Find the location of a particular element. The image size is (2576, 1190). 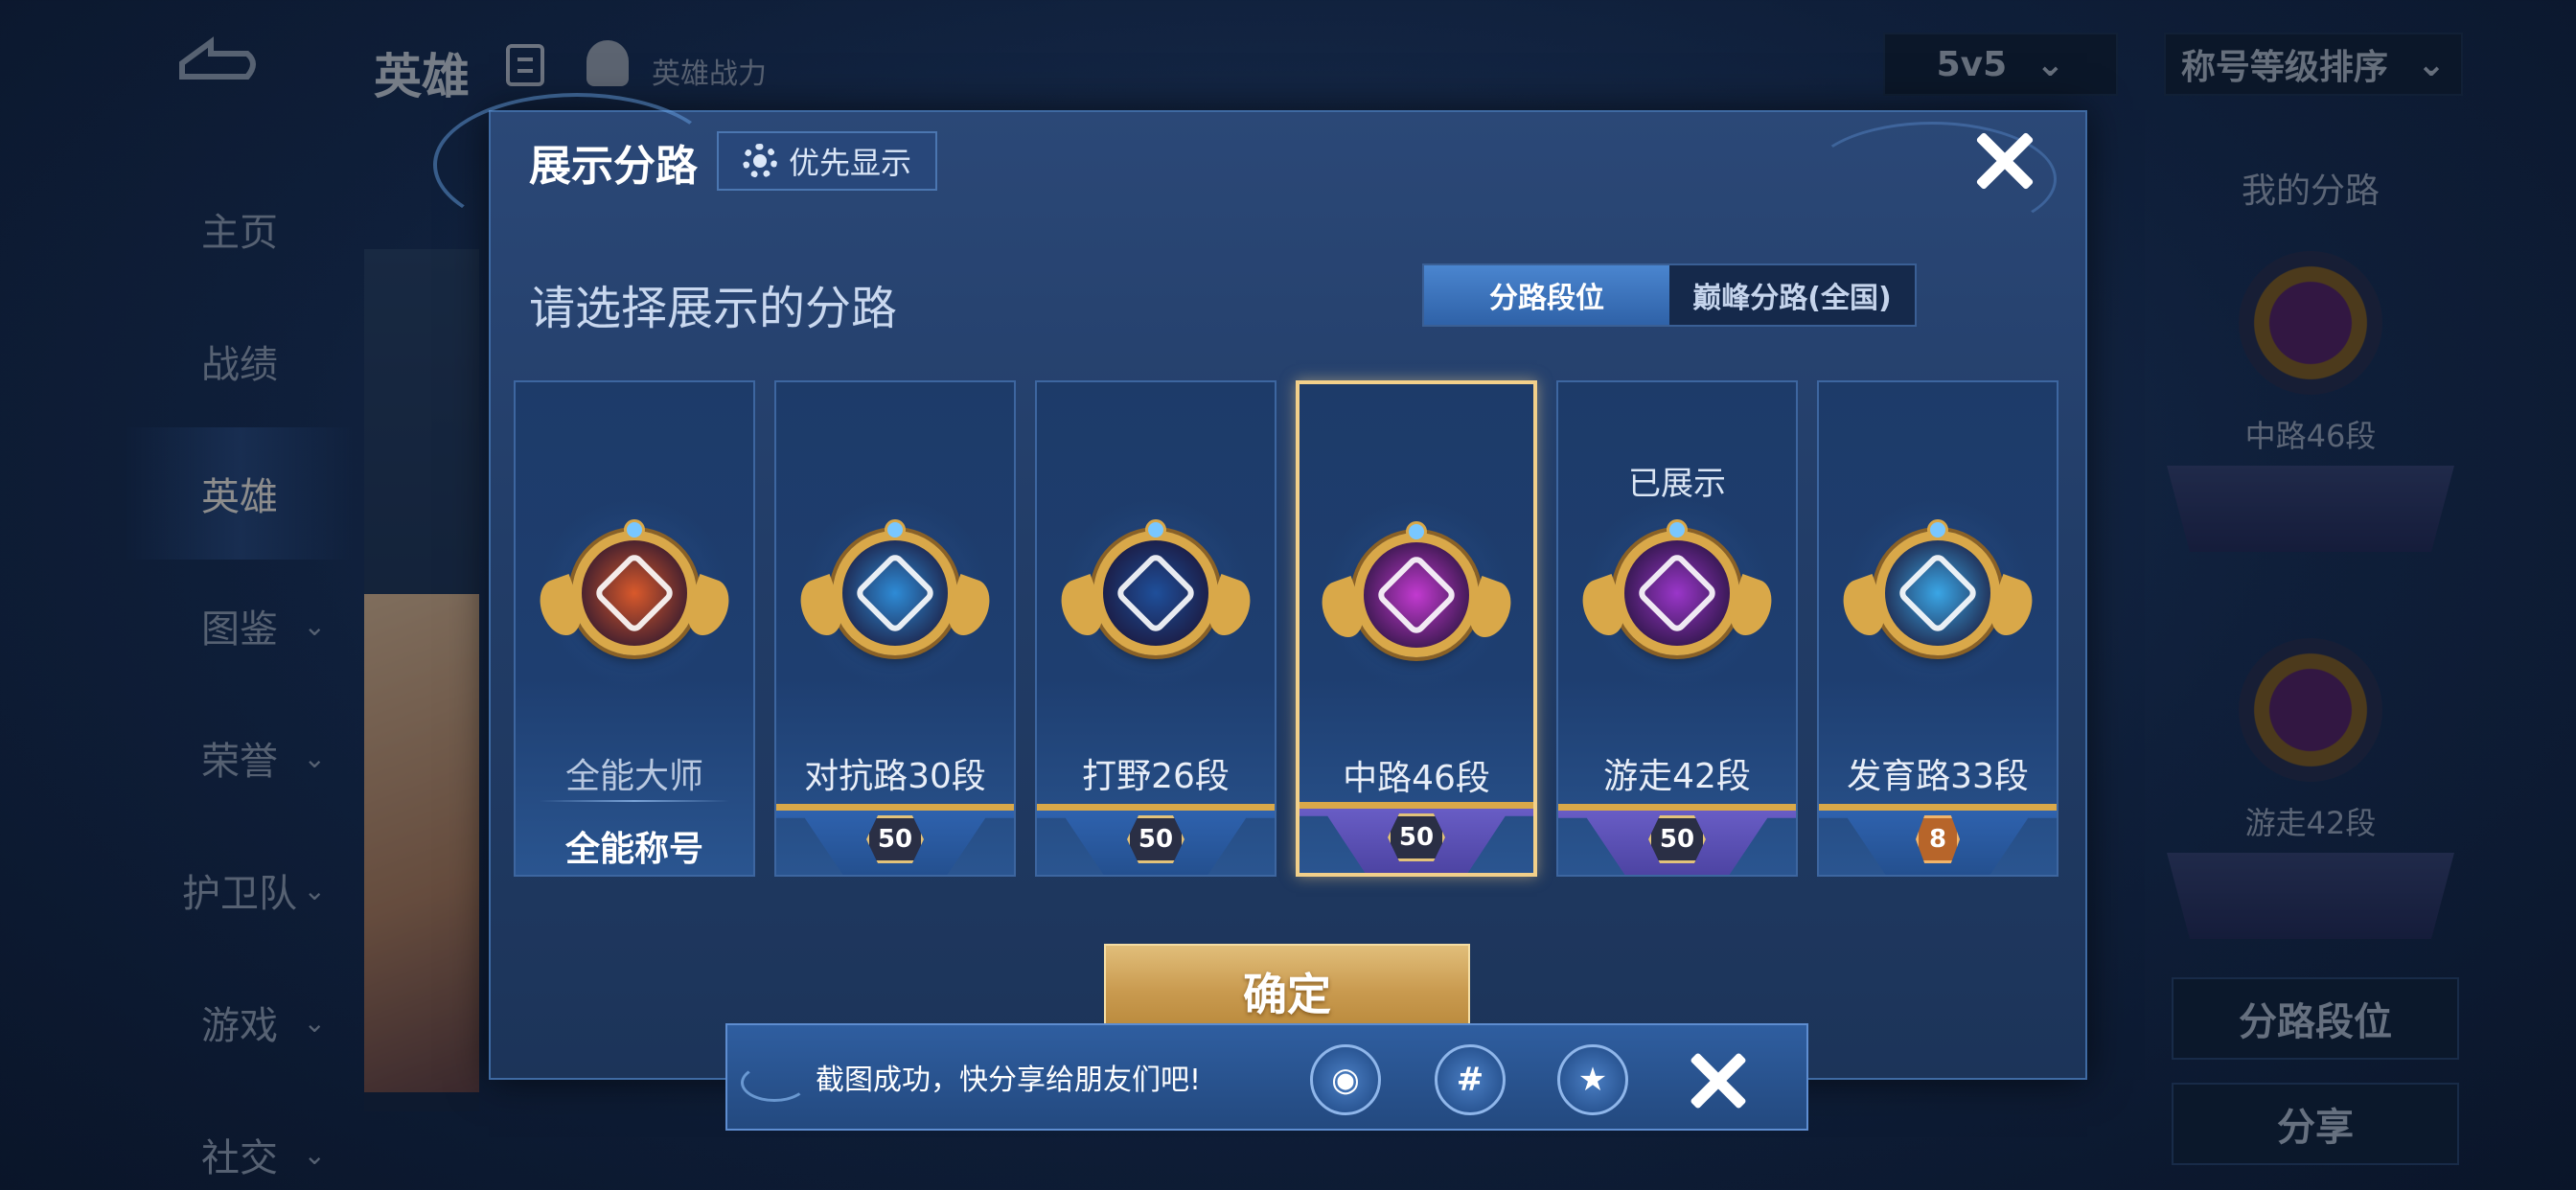

screenshot-toast: 截图成功，快分享给朋友们吧! ◉ # ★ is located at coordinates (1266, 1077).